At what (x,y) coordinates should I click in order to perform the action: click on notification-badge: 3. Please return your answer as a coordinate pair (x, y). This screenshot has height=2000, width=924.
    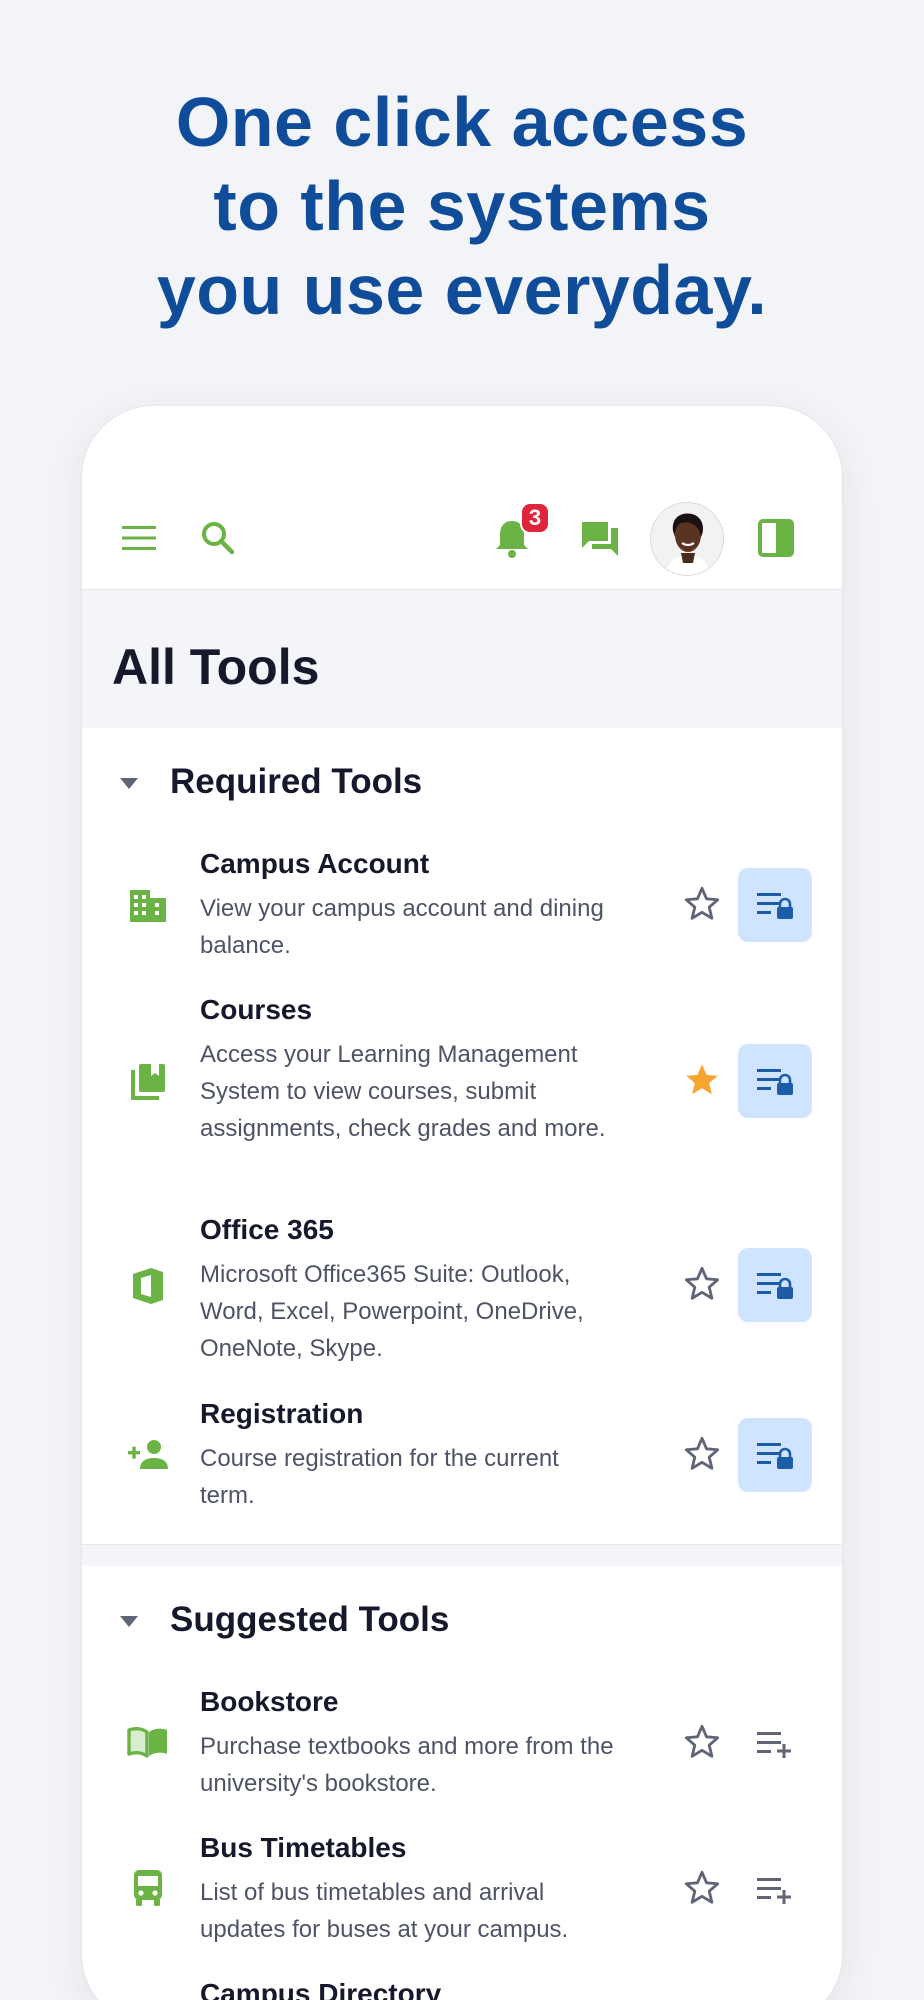
    Looking at the image, I should click on (535, 518).